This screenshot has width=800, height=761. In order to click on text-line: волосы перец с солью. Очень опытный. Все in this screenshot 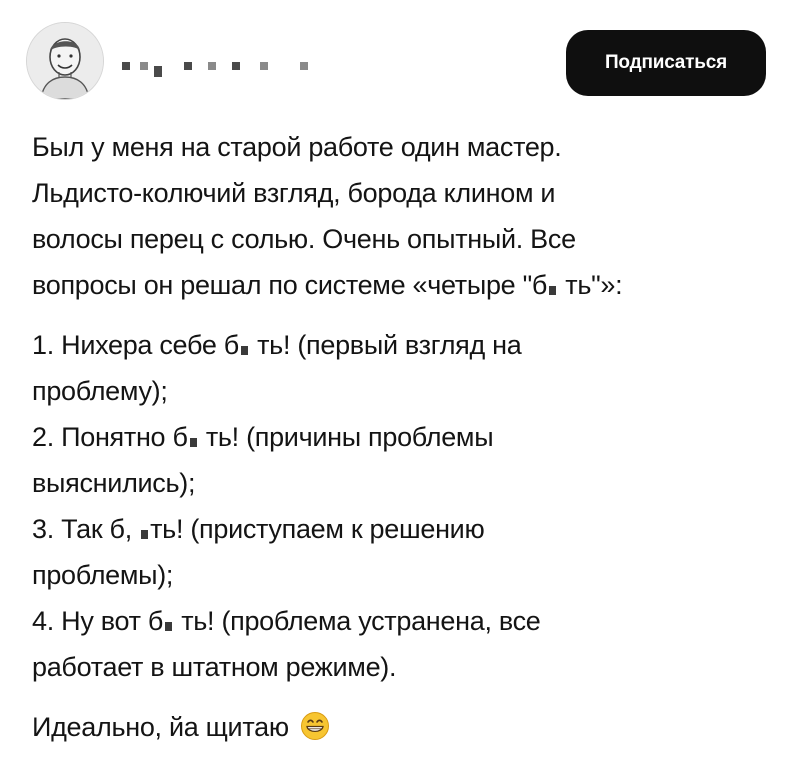, I will do `click(304, 239)`.